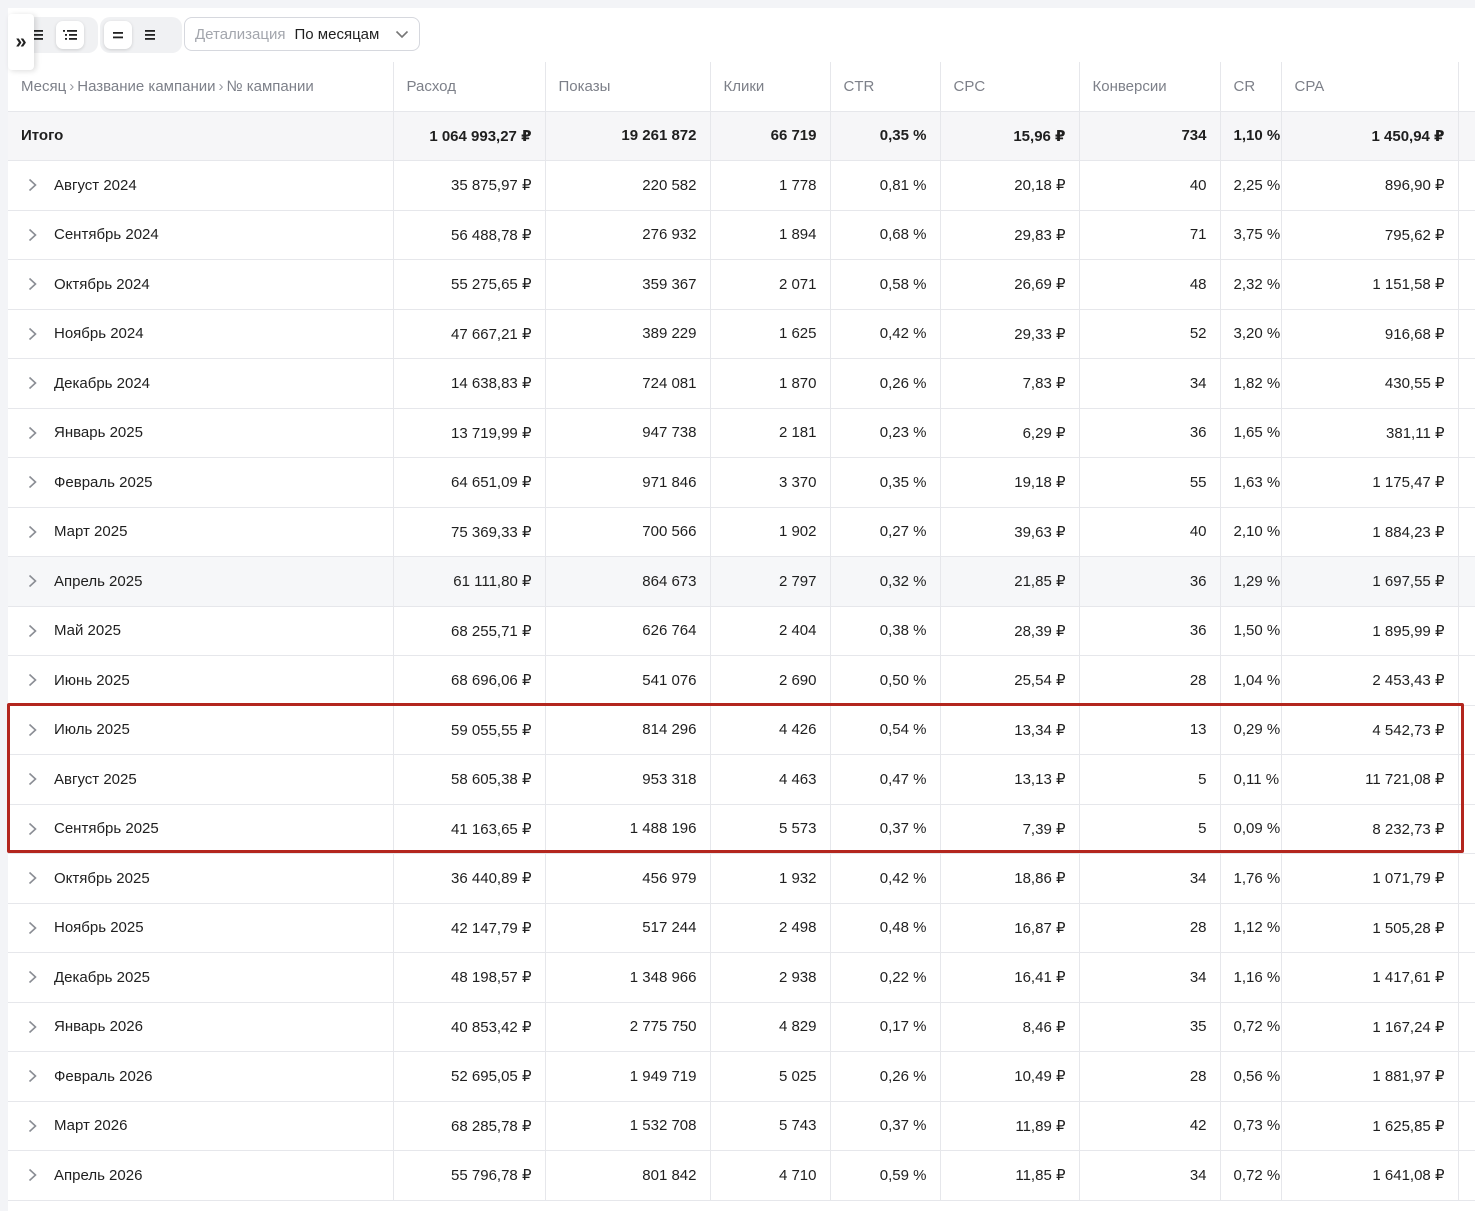 Image resolution: width=1475 pixels, height=1211 pixels. I want to click on row-label-cell: Февраль 2025, so click(201, 482).